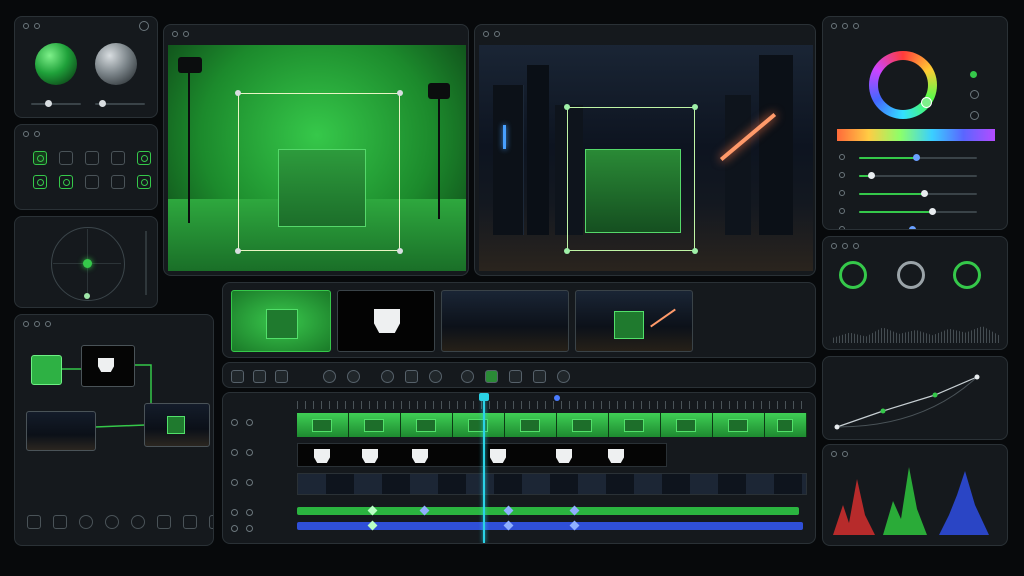 The width and height of the screenshot is (1024, 576). What do you see at coordinates (552, 425) in the screenshot?
I see `green-screen-track` at bounding box center [552, 425].